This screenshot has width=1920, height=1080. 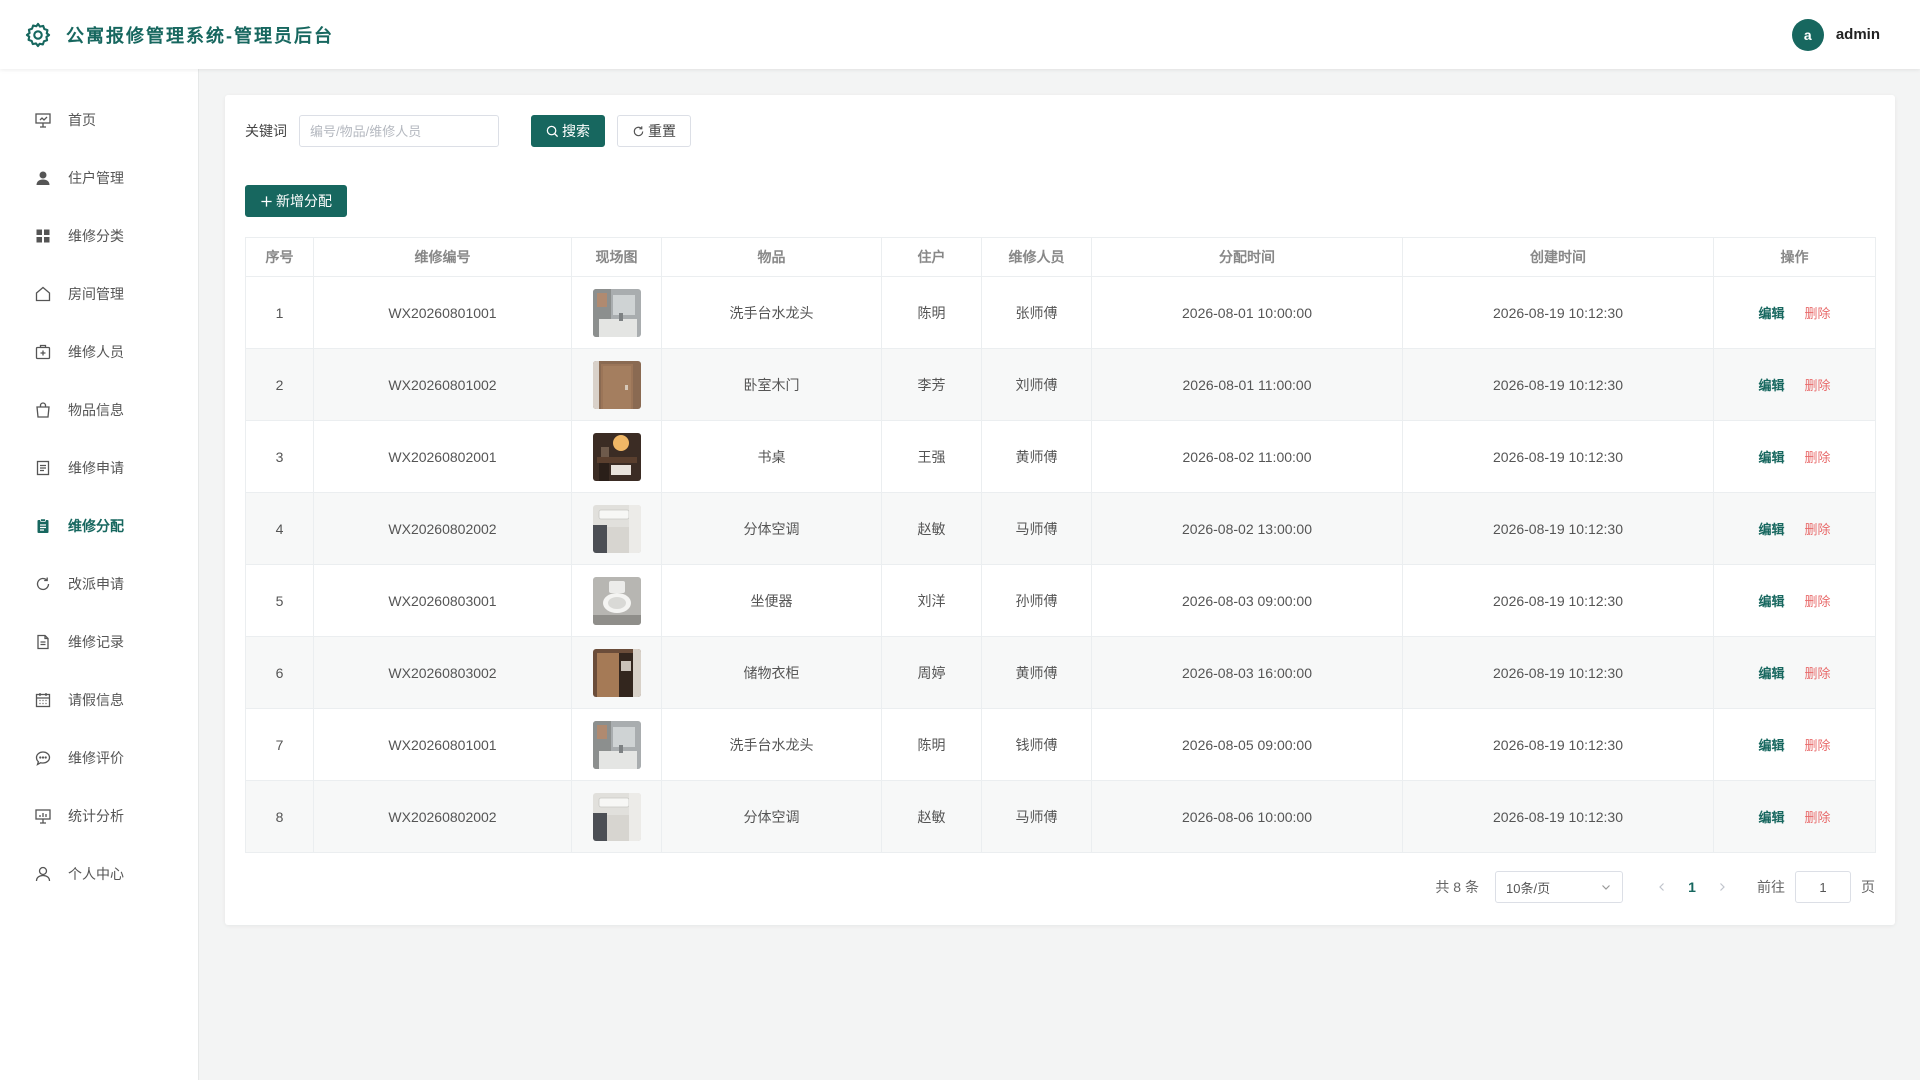 I want to click on reset-button-label: 重置, so click(x=662, y=131).